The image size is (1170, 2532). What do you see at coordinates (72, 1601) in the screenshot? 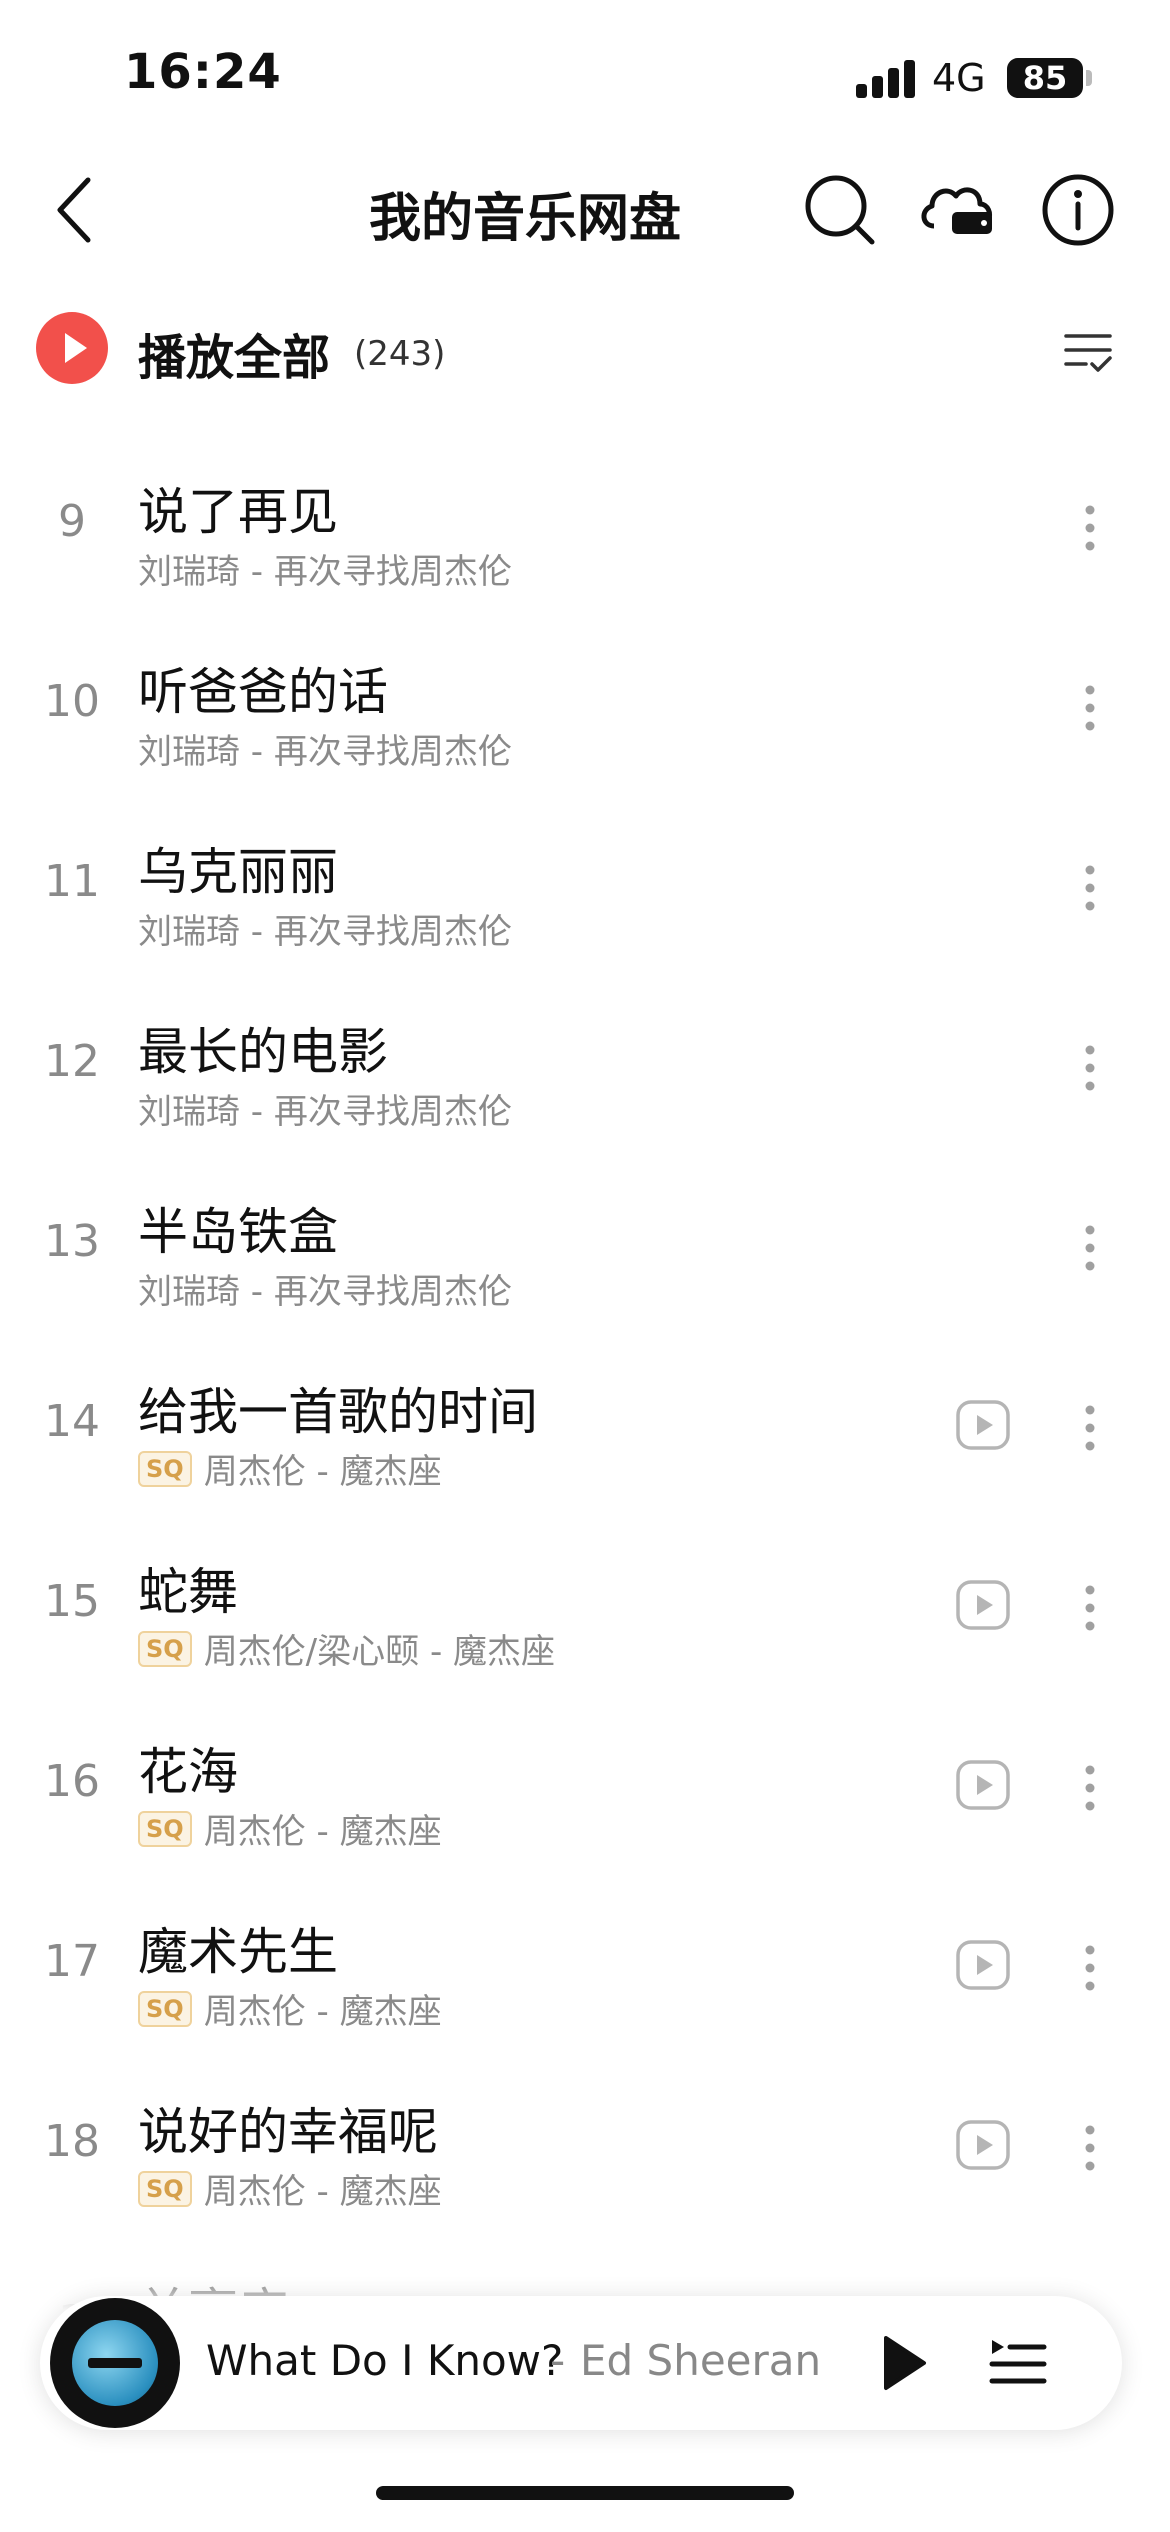
I see `song-index: 15` at bounding box center [72, 1601].